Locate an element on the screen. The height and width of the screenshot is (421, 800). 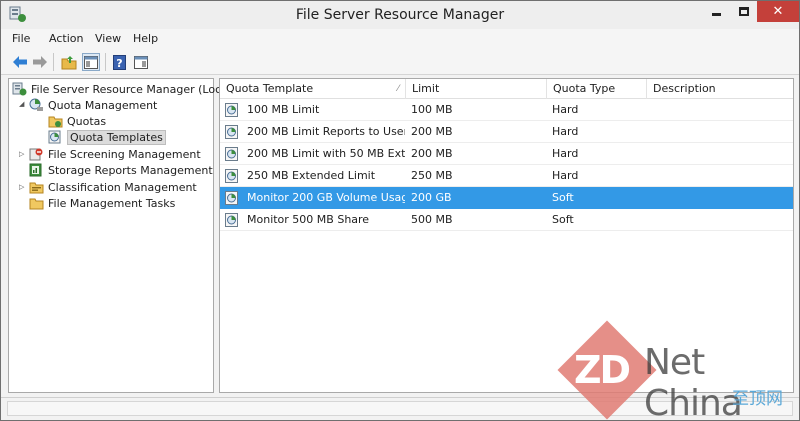
tree-item-label: Classification Management is located at coordinates (122, 187).